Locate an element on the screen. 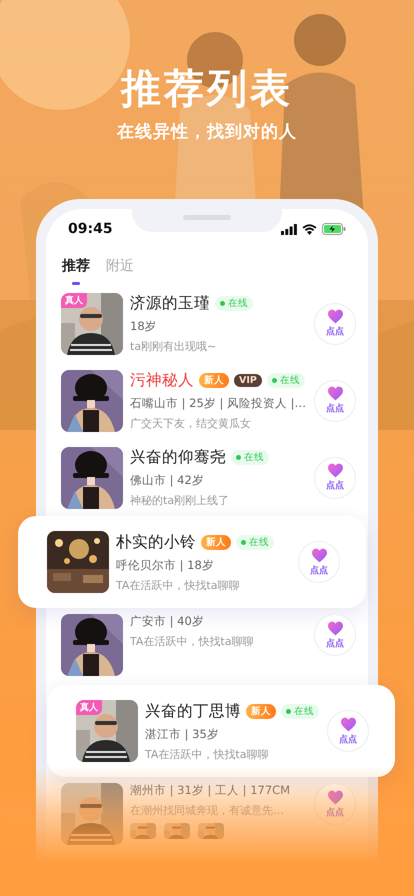 Image resolution: width=414 pixels, height=896 pixels. profile-card: 真人 兴奋的丁思博 新人 在线 湛江市 | 35岁 TA在活跃中，快找ta聊聊 点点 is located at coordinates (221, 731).